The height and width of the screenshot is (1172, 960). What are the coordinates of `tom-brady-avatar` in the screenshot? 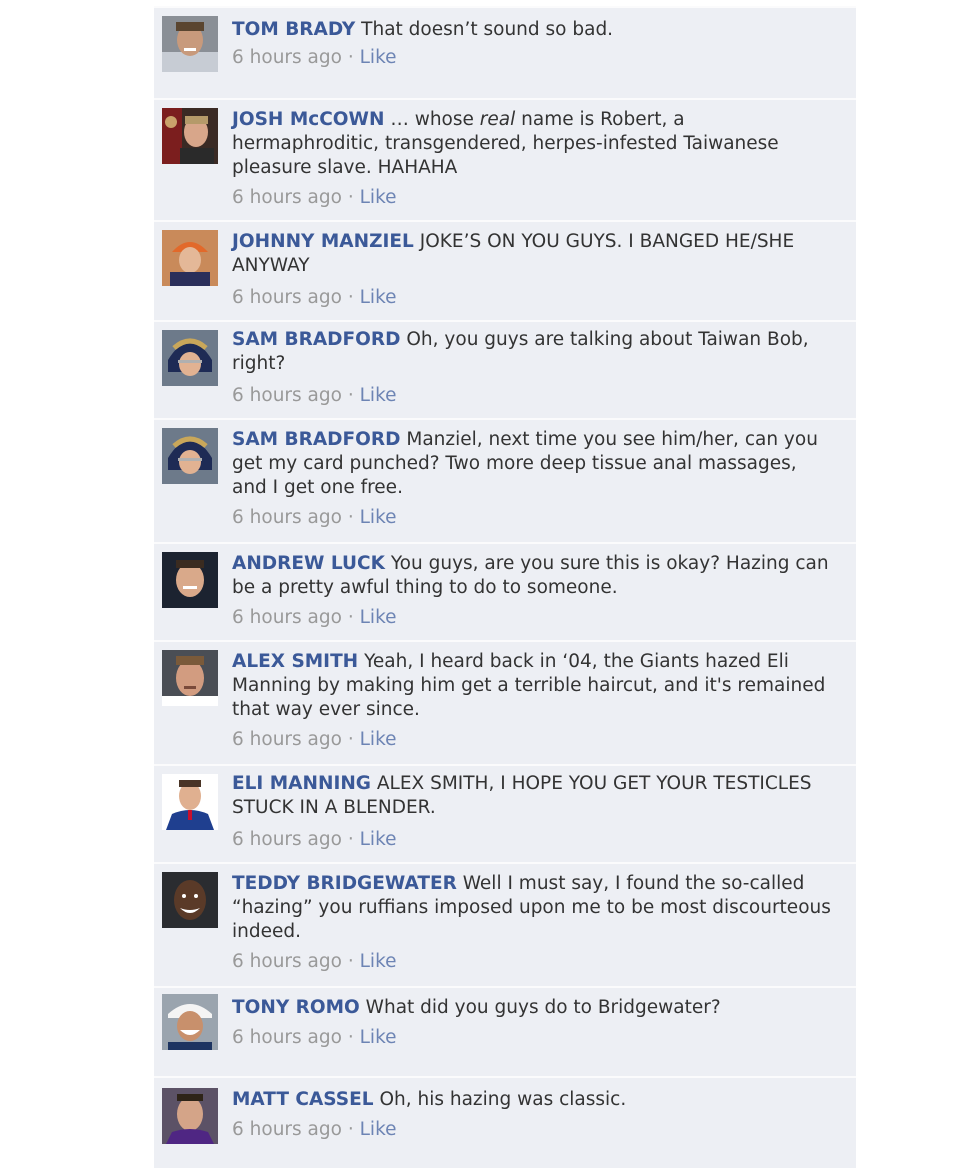 It's located at (190, 44).